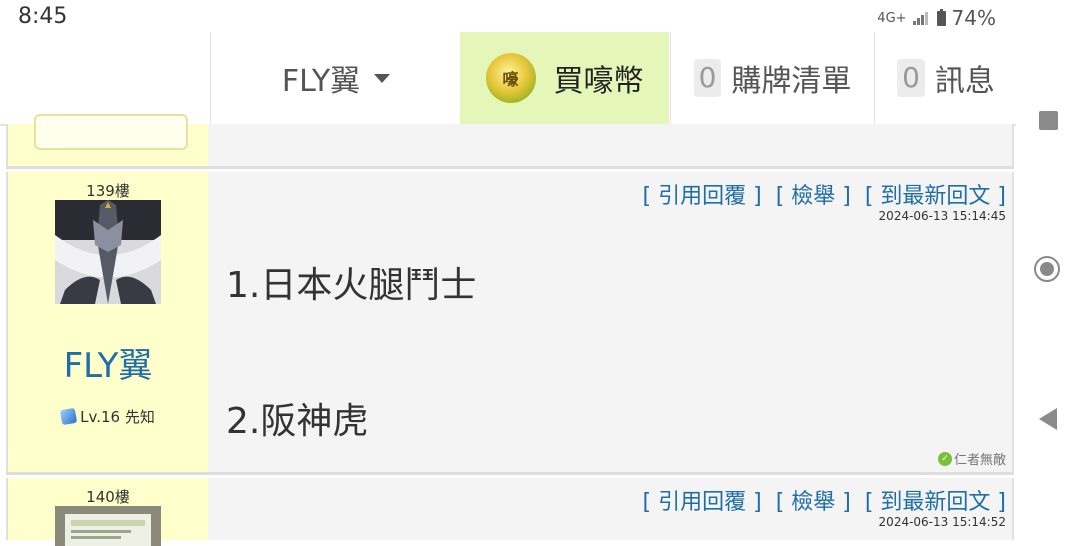 Image resolution: width=1080 pixels, height=546 pixels. What do you see at coordinates (964, 81) in the screenshot?
I see `messages-label: 訊息` at bounding box center [964, 81].